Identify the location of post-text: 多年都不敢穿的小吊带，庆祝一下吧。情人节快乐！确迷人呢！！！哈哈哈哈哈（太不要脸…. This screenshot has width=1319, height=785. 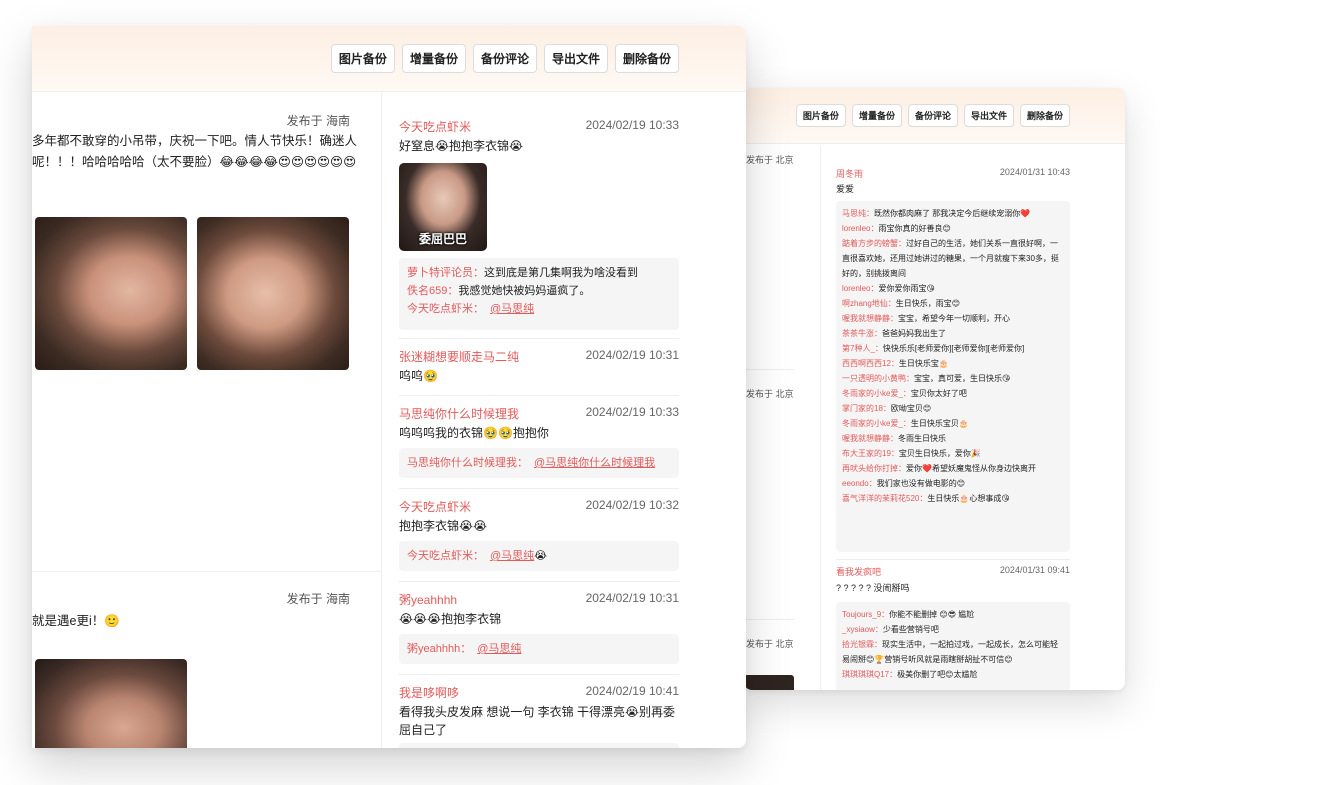
(195, 151).